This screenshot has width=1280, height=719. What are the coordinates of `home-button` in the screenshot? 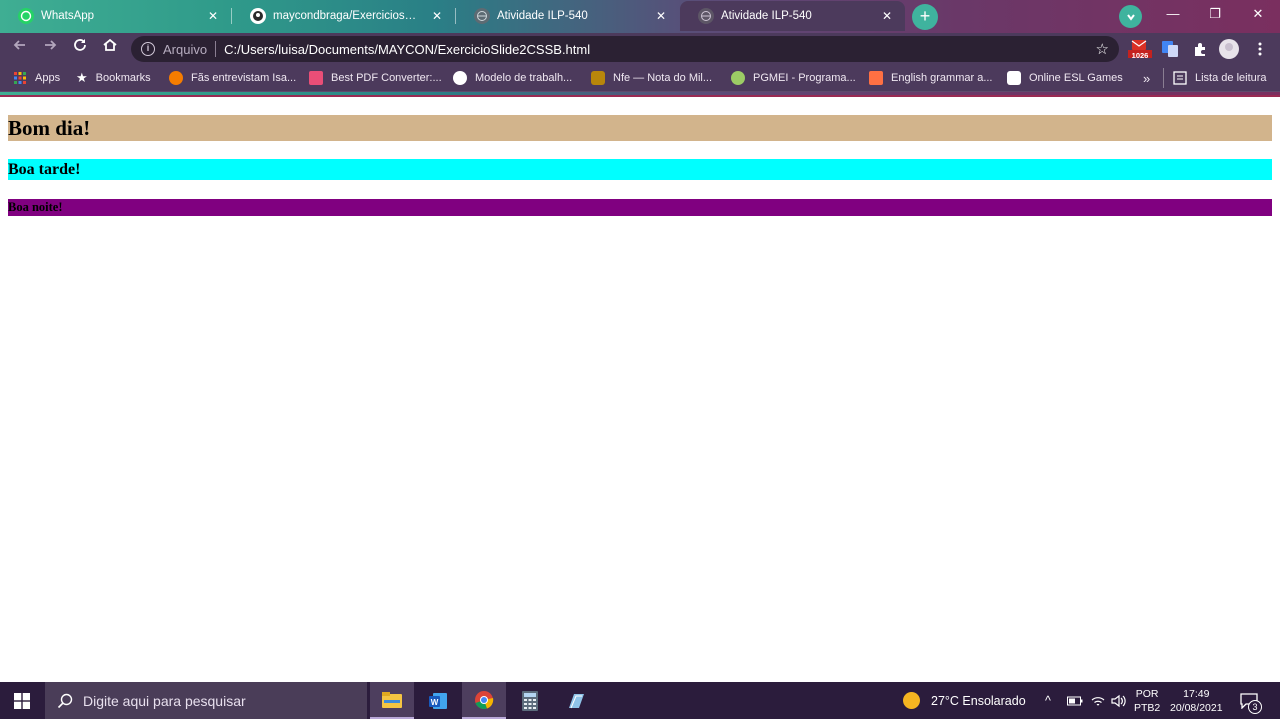 It's located at (110, 49).